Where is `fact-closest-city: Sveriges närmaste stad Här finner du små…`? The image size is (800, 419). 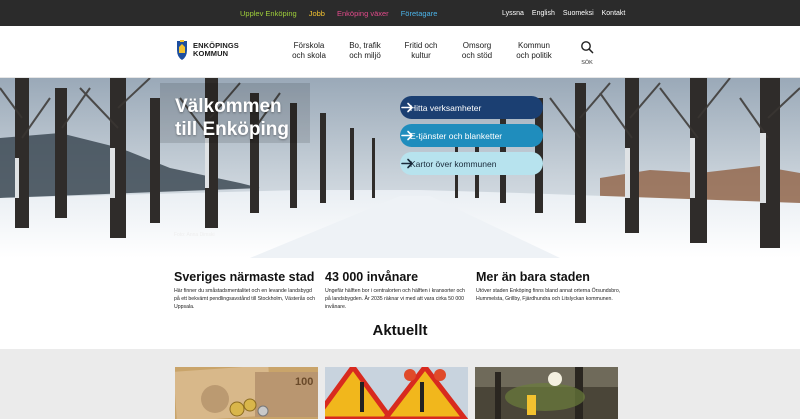 fact-closest-city: Sveriges närmaste stad Här finner du små… is located at coordinates (246, 290).